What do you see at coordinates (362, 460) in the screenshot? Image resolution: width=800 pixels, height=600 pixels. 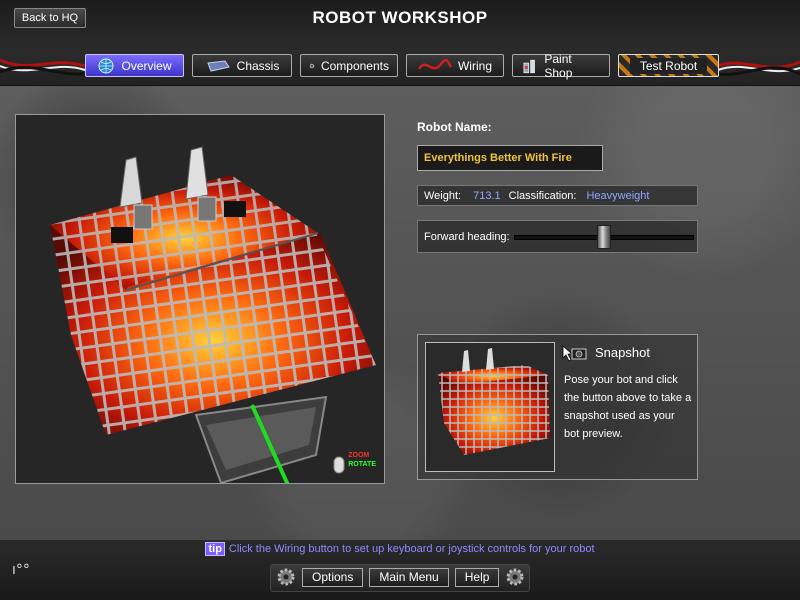 I see `viewport-control-legend: ZOOM ROTATE` at bounding box center [362, 460].